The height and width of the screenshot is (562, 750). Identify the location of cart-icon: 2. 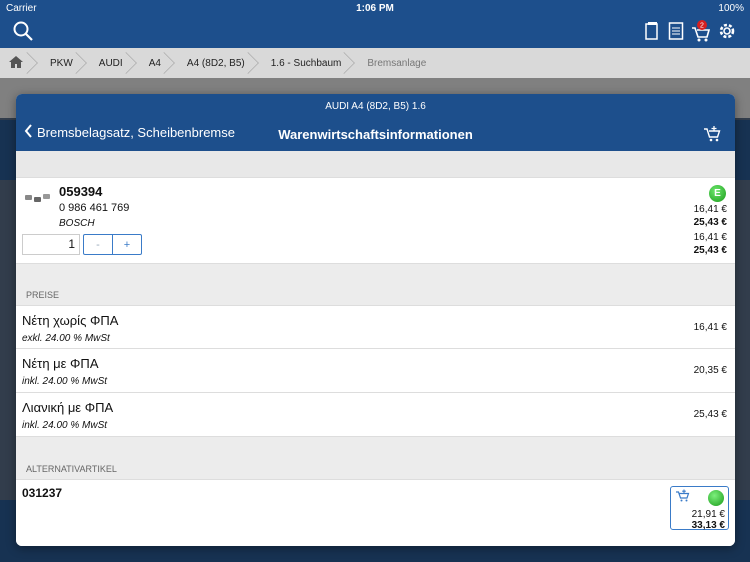
(702, 34).